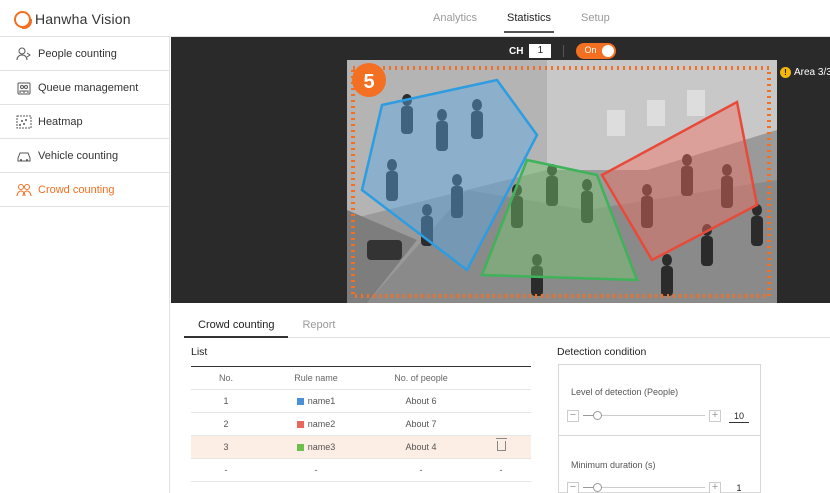  I want to click on list-title: List, so click(199, 352).